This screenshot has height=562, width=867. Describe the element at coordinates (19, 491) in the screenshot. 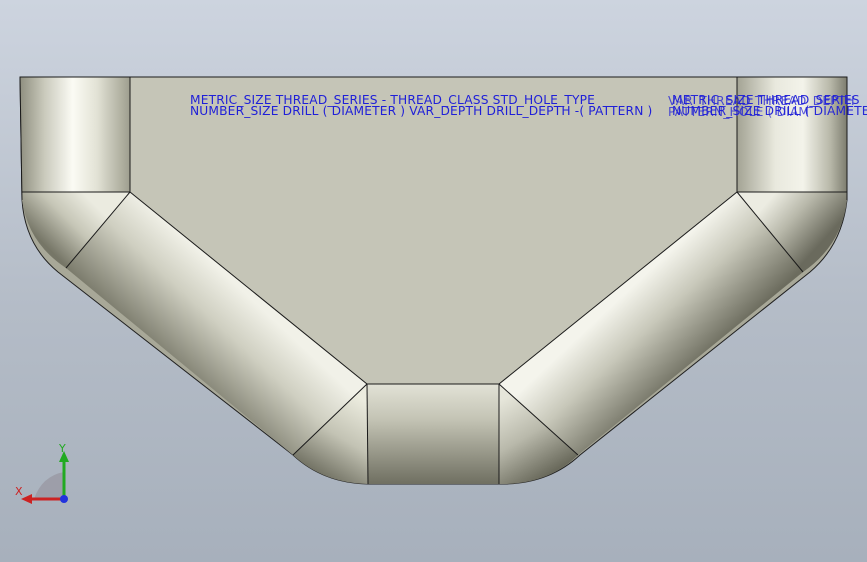

I see `x-axis-label: X` at that location.